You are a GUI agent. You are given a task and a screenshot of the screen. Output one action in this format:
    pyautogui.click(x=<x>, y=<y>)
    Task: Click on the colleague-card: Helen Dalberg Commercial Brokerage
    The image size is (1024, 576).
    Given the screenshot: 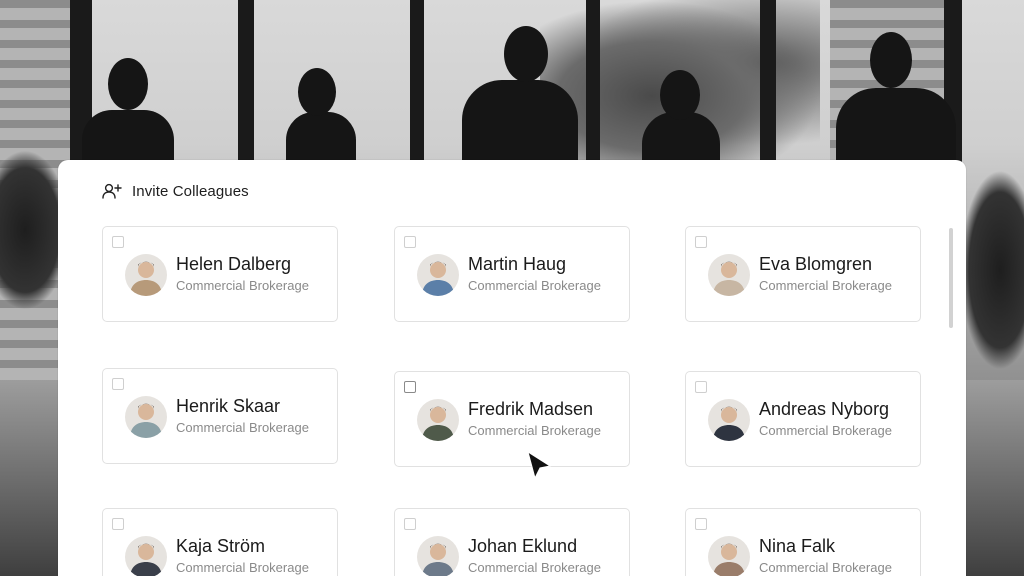 What is the action you would take?
    pyautogui.click(x=220, y=274)
    